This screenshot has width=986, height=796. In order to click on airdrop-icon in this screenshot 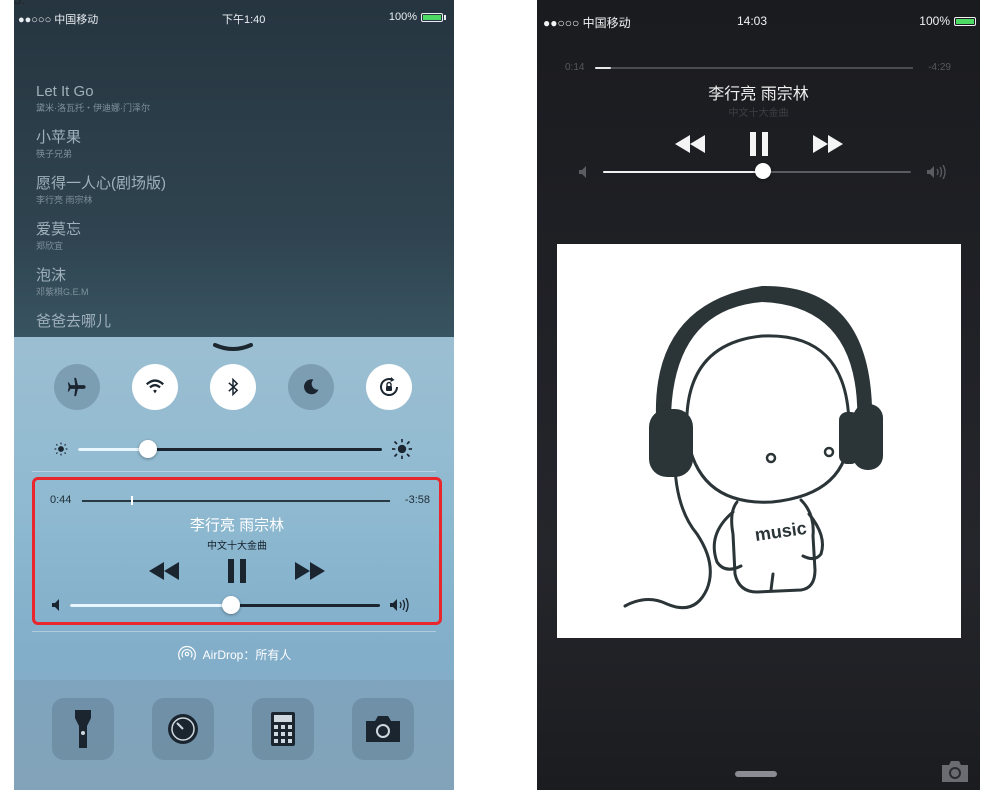, I will do `click(186, 653)`.